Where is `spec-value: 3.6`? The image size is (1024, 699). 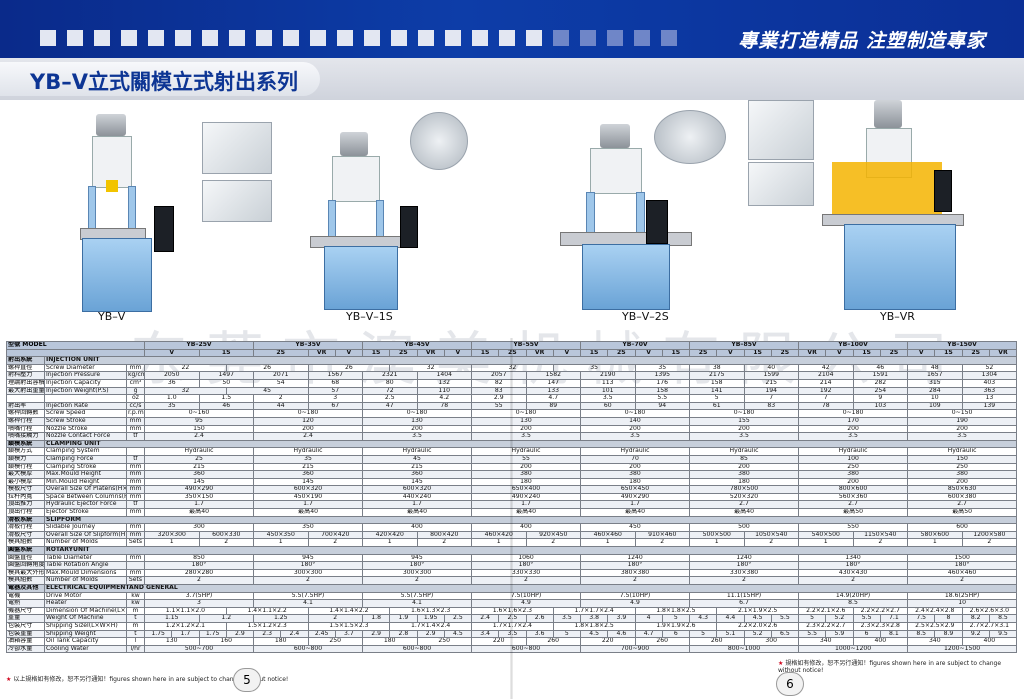
spec-value: 3.6 is located at coordinates (539, 634).